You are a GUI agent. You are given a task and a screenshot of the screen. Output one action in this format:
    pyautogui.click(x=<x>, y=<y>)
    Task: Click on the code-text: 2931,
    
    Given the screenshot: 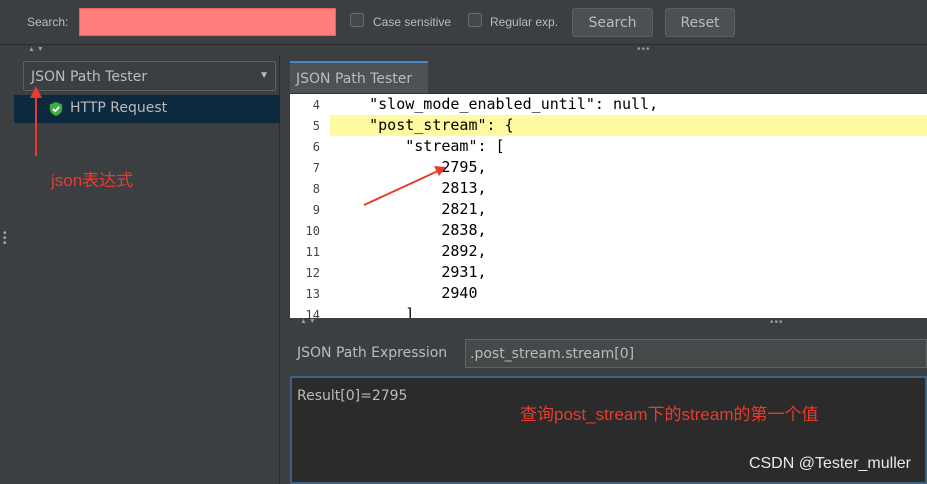 What is the action you would take?
    pyautogui.click(x=410, y=272)
    